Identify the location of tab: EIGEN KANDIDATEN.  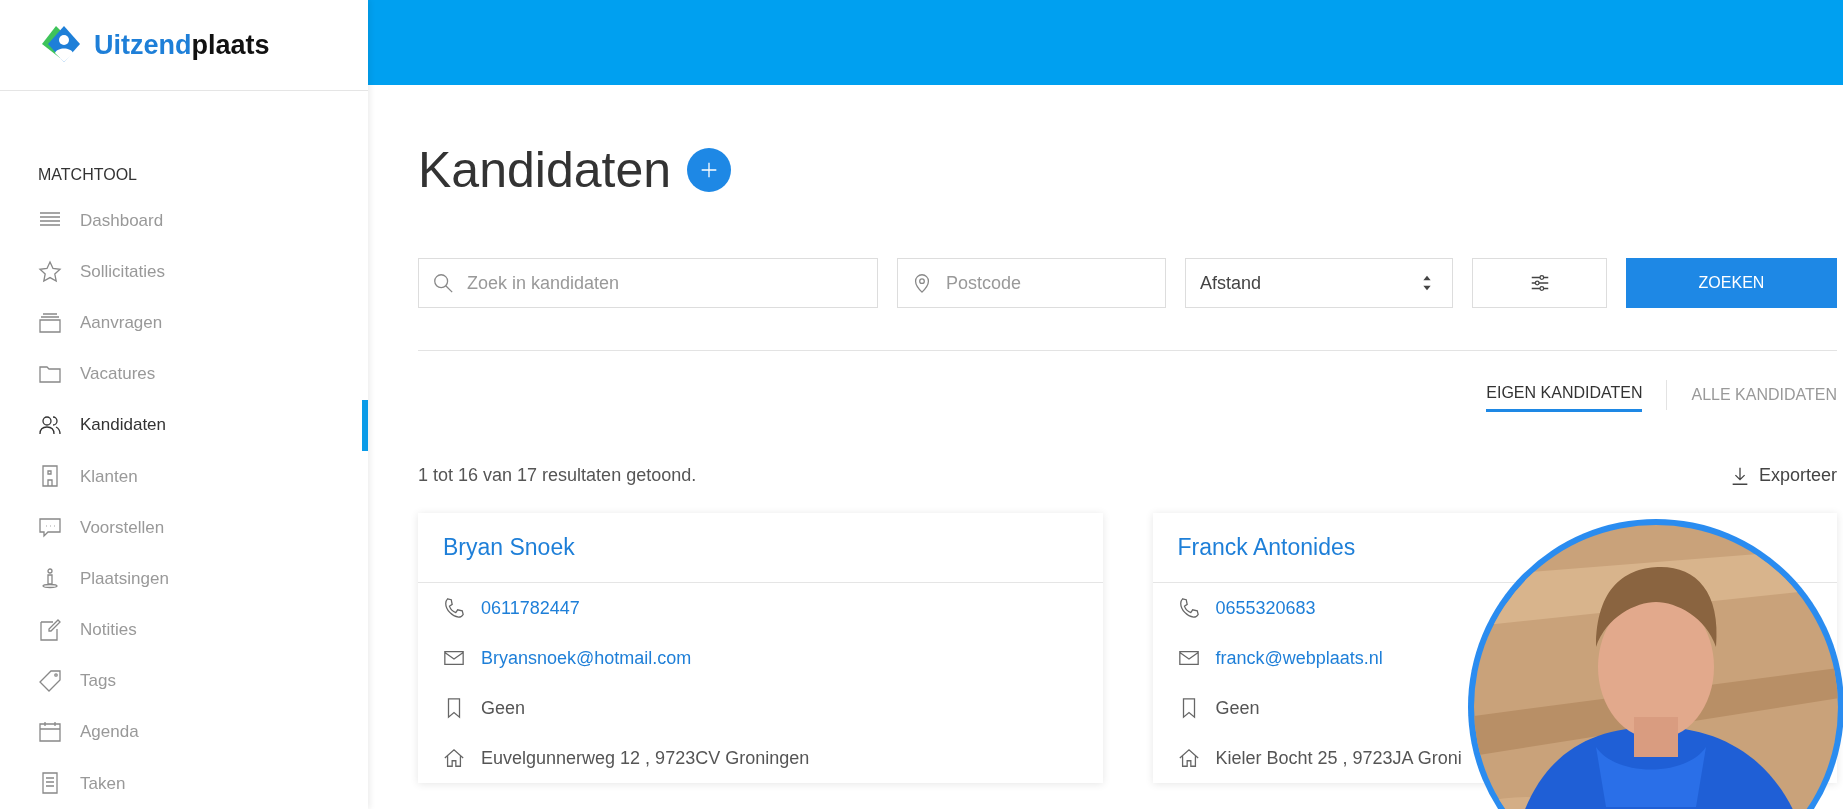
(1564, 394).